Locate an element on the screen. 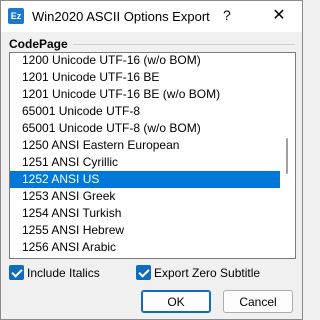 The image size is (320, 320). ok-button: OK is located at coordinates (176, 301).